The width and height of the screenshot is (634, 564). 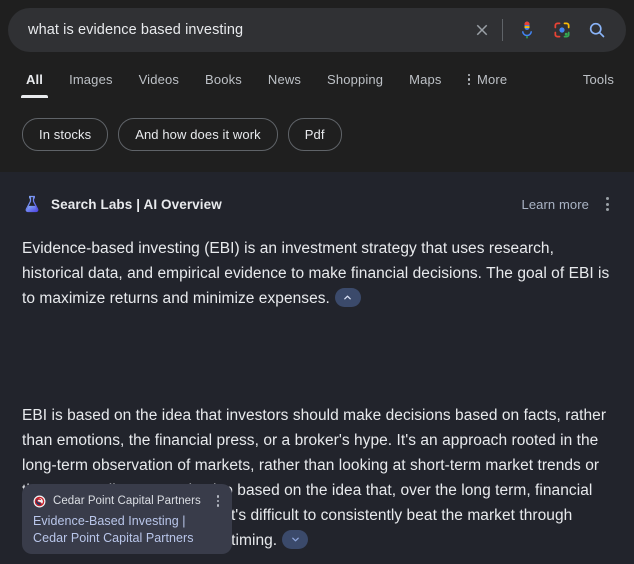 I want to click on source-site-name: Cedar Point Capital Partners, so click(x=127, y=501).